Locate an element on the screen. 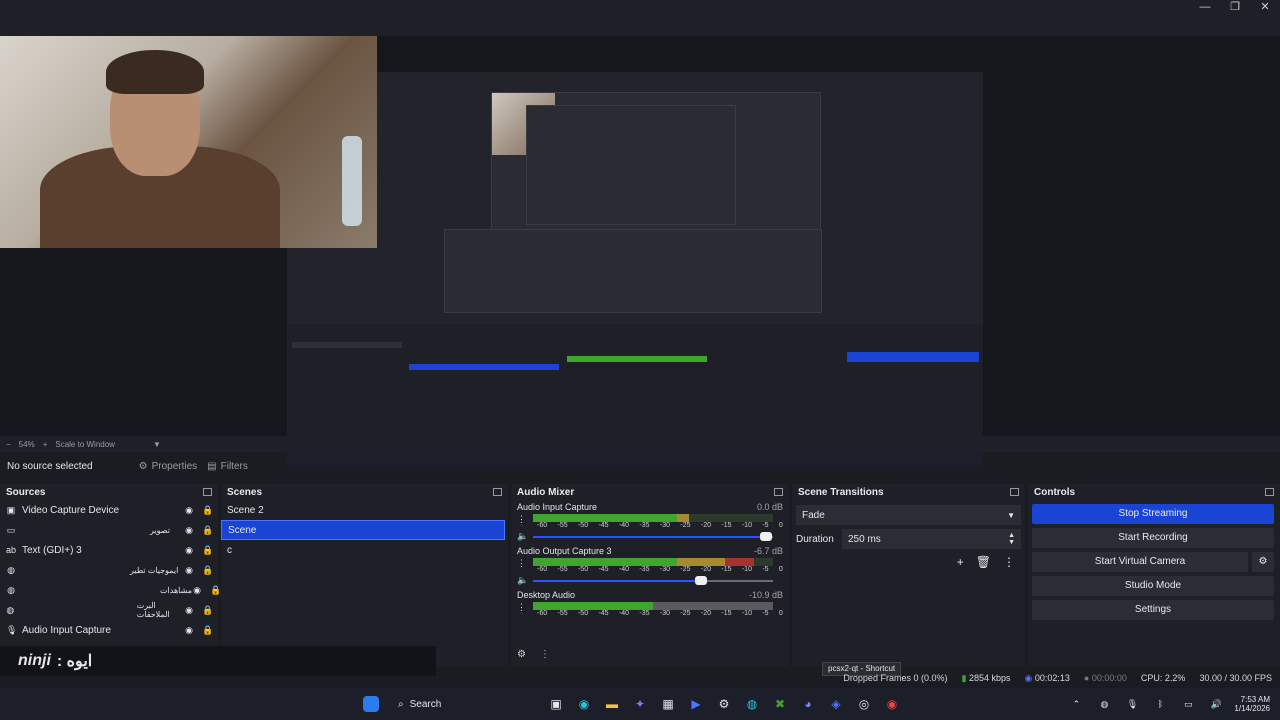 Image resolution: width=1280 pixels, height=720 pixels. task-view-icon: ▣ is located at coordinates (556, 704).